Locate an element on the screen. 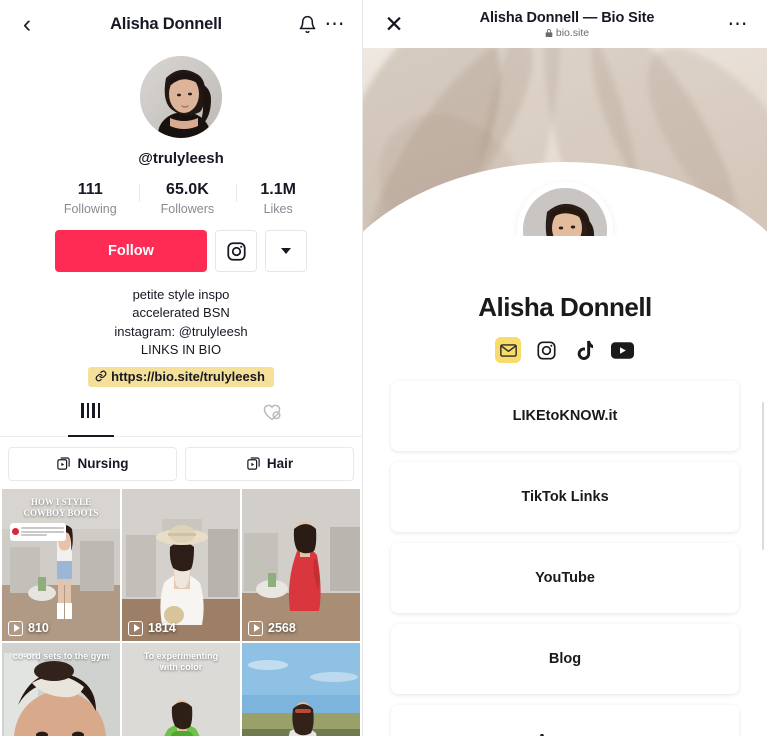  tab-videos is located at coordinates (90, 418).